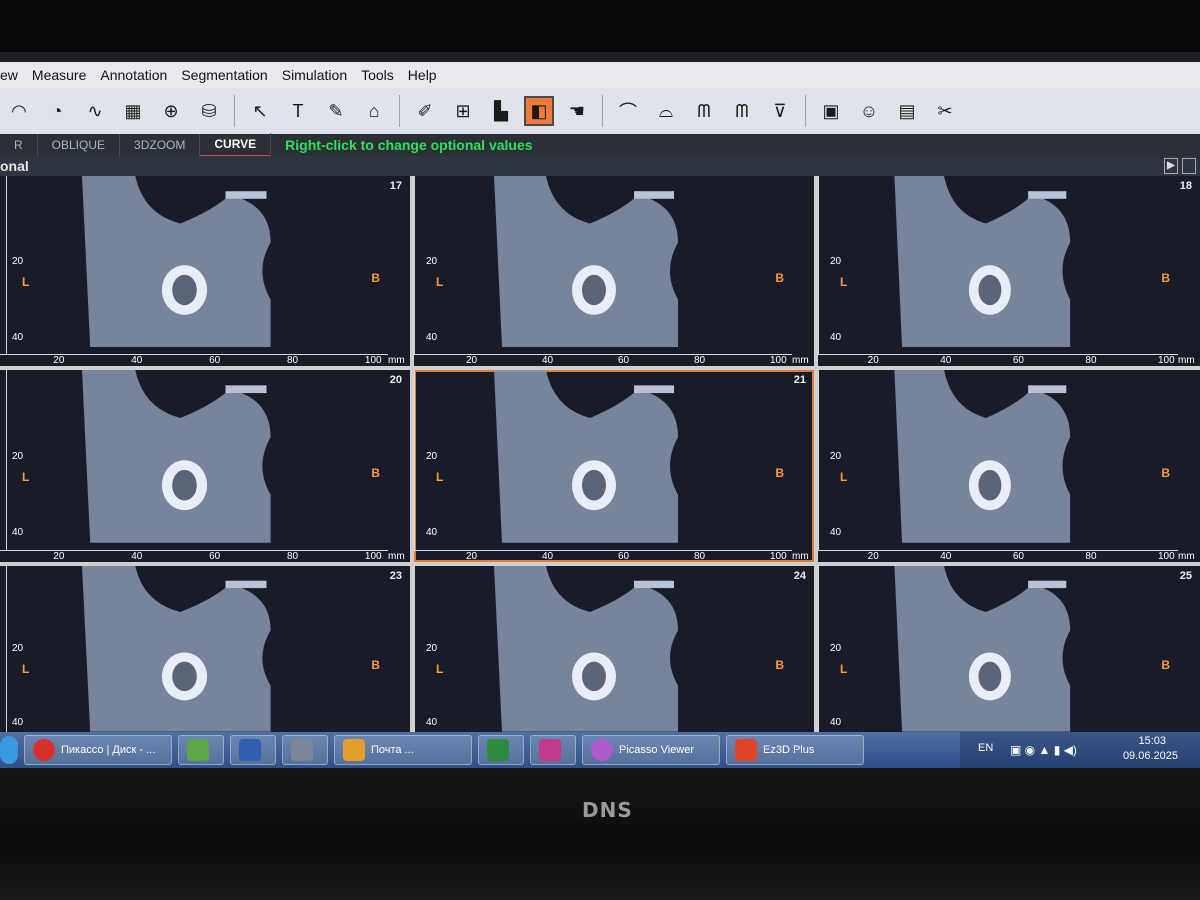 The width and height of the screenshot is (1200, 900). Describe the element at coordinates (253, 750) in the screenshot. I see `taskbar-item-word` at that location.